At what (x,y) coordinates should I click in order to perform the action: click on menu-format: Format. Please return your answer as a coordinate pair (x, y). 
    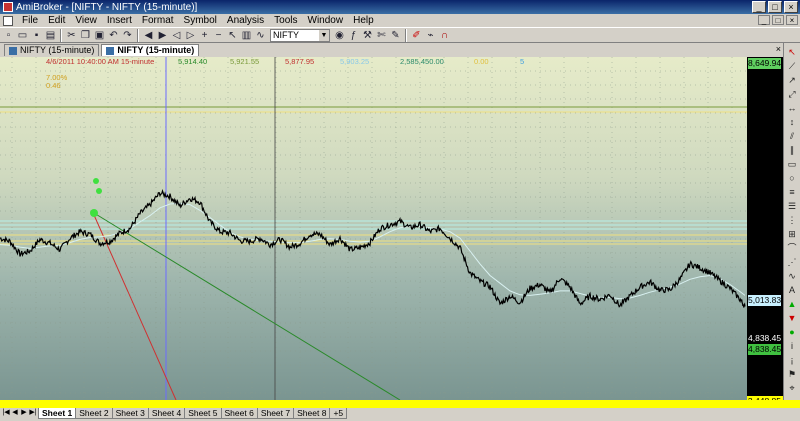
    Looking at the image, I should click on (158, 20).